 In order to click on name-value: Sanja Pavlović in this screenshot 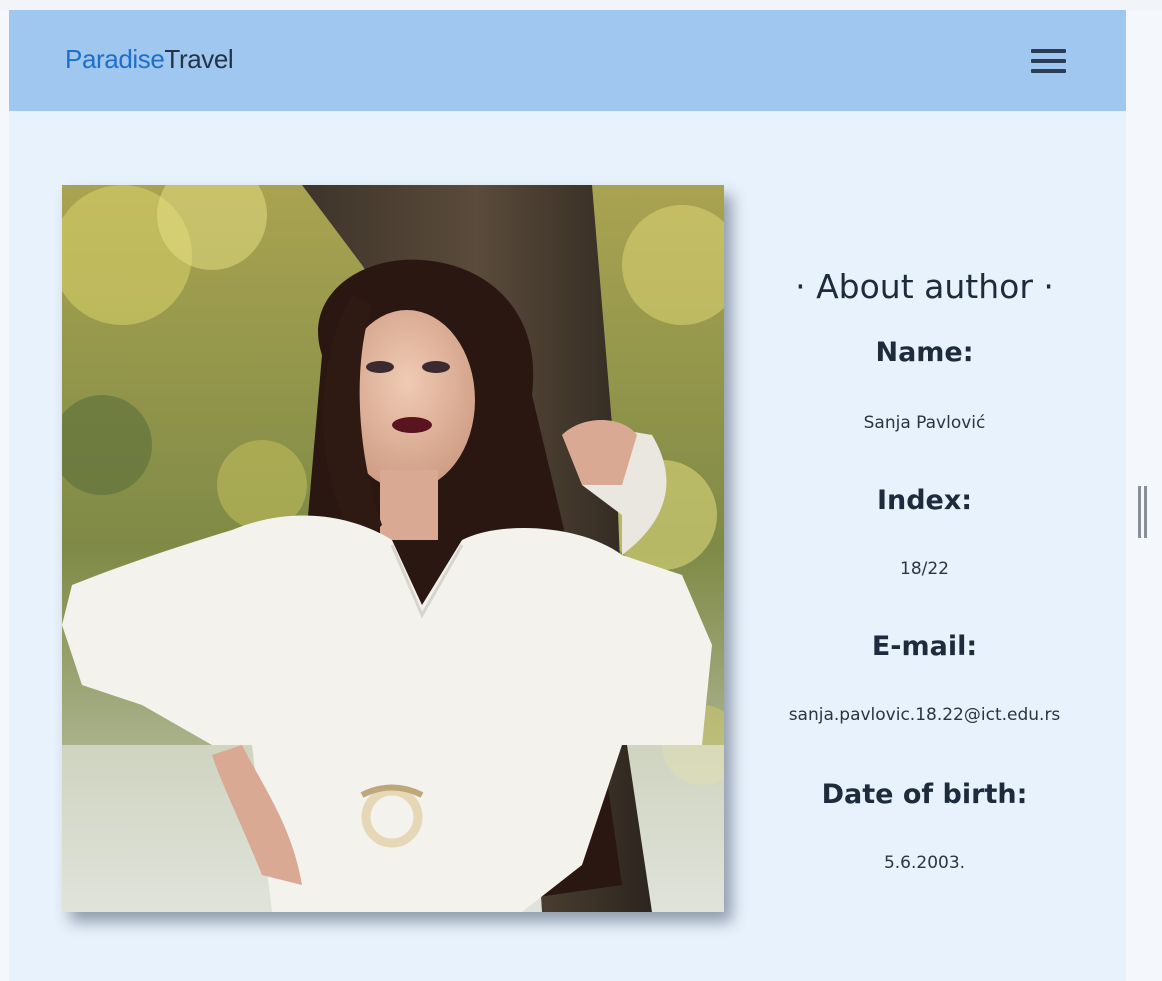, I will do `click(924, 423)`.